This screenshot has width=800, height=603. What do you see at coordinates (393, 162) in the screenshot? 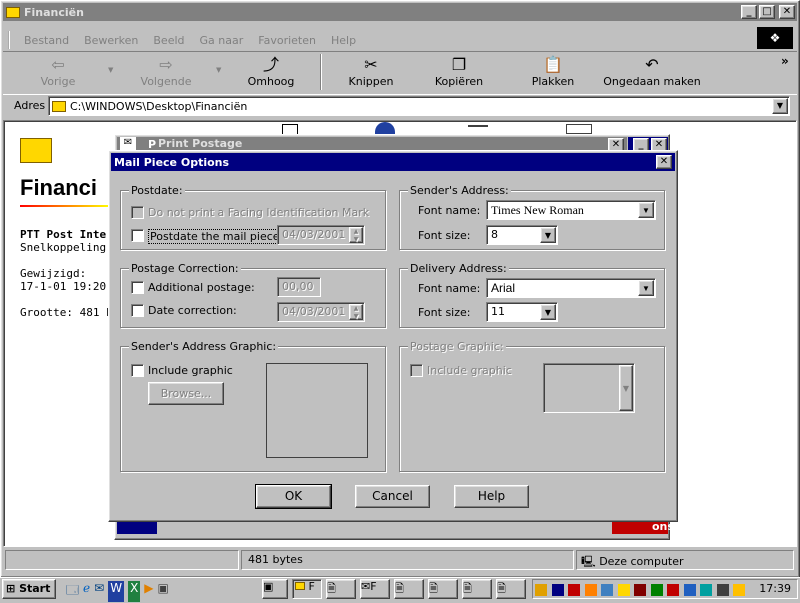
I see `mail-piece-titlebar: Mail Piece Options ✕` at bounding box center [393, 162].